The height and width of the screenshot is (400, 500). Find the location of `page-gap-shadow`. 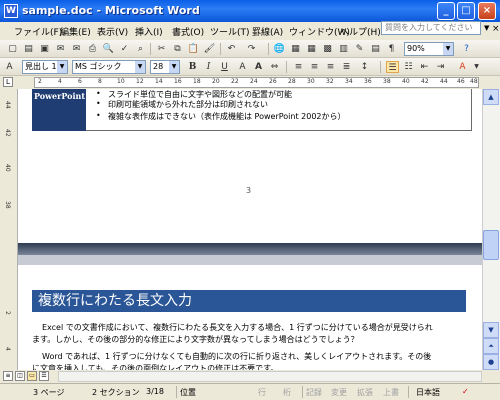

page-gap-shadow is located at coordinates (250, 260).